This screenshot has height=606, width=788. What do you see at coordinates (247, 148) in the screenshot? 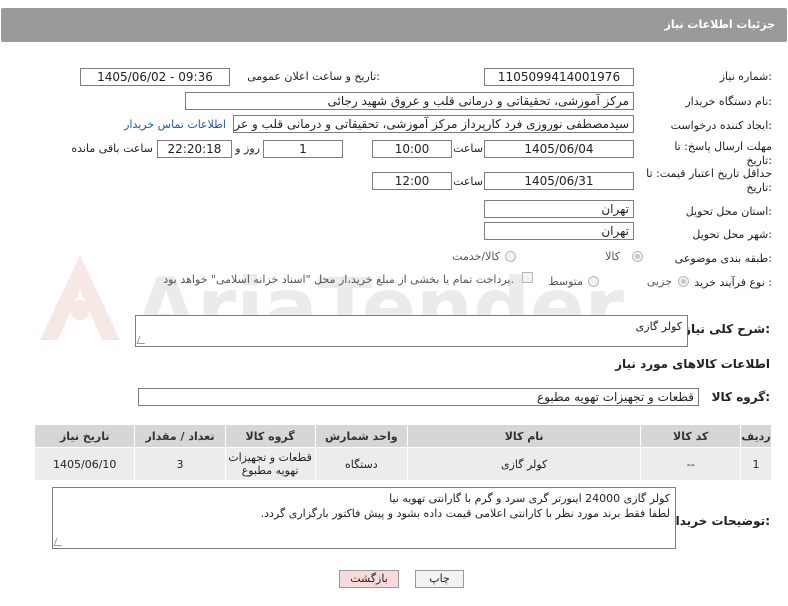
I see `response-days-label: روز و` at bounding box center [247, 148].